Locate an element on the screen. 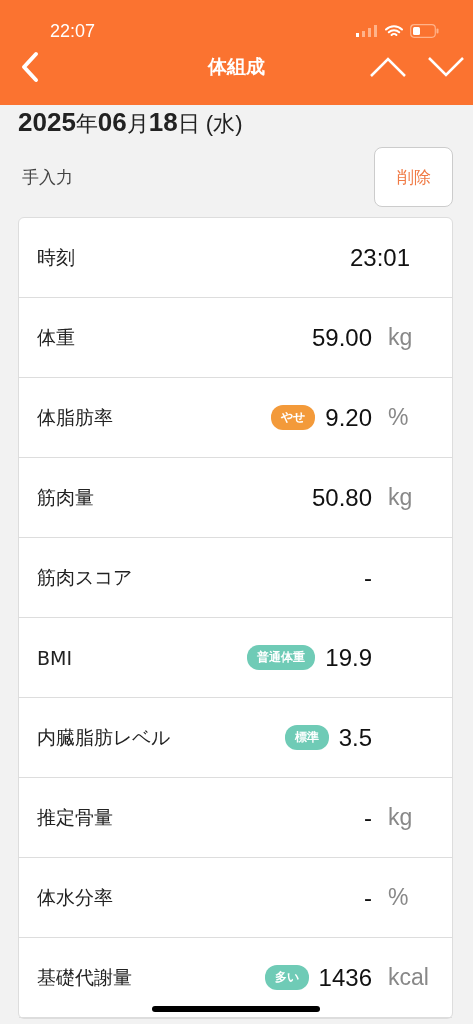 The width and height of the screenshot is (473, 1024). row-value: 50.80 is located at coordinates (341, 497).